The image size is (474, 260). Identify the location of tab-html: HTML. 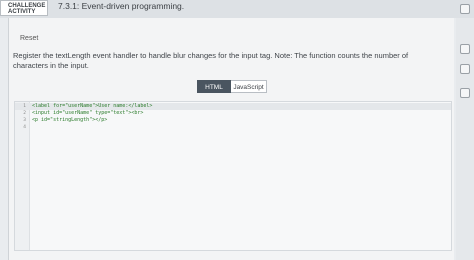
(214, 86).